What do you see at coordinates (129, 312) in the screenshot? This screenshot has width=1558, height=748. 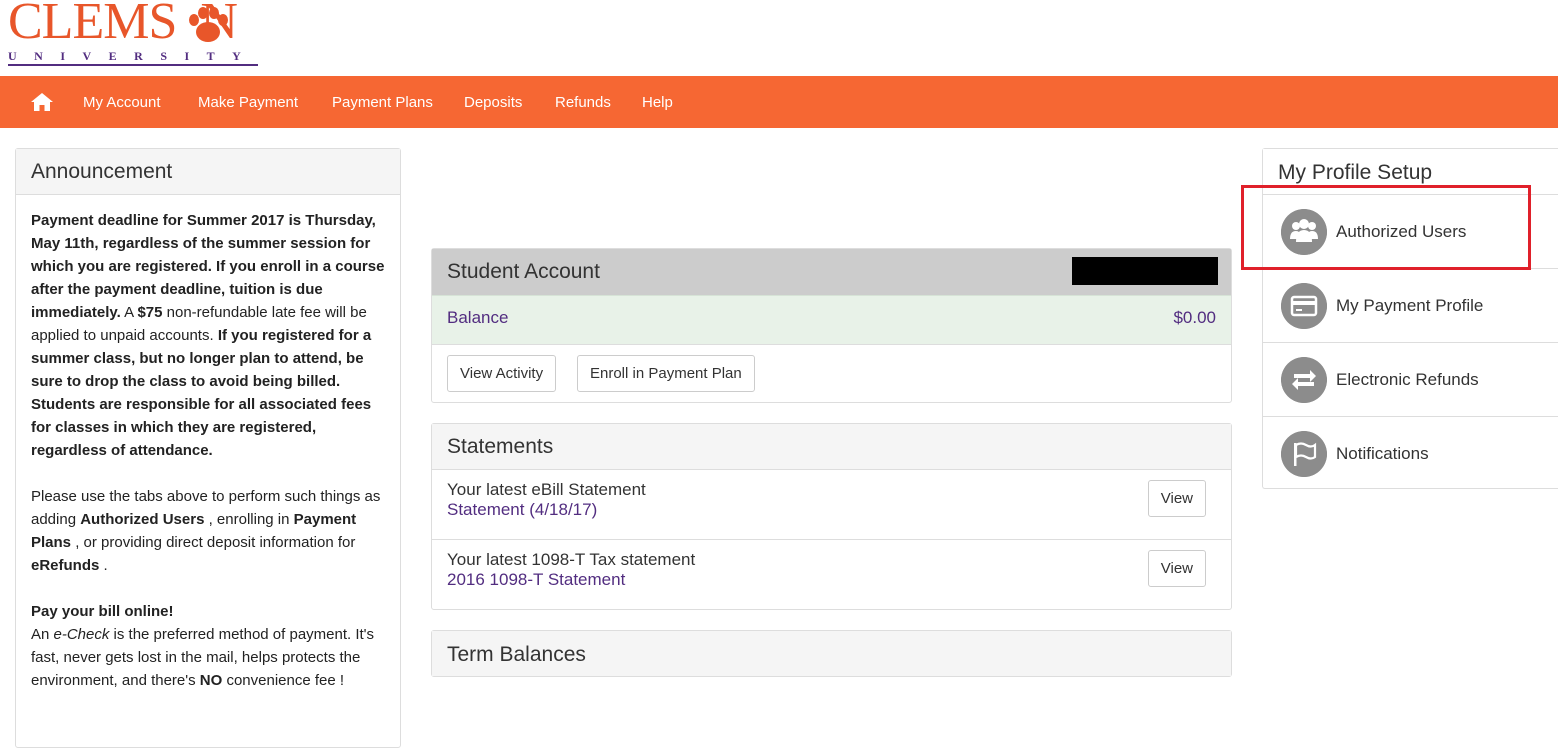 I see `announcement-text: A` at bounding box center [129, 312].